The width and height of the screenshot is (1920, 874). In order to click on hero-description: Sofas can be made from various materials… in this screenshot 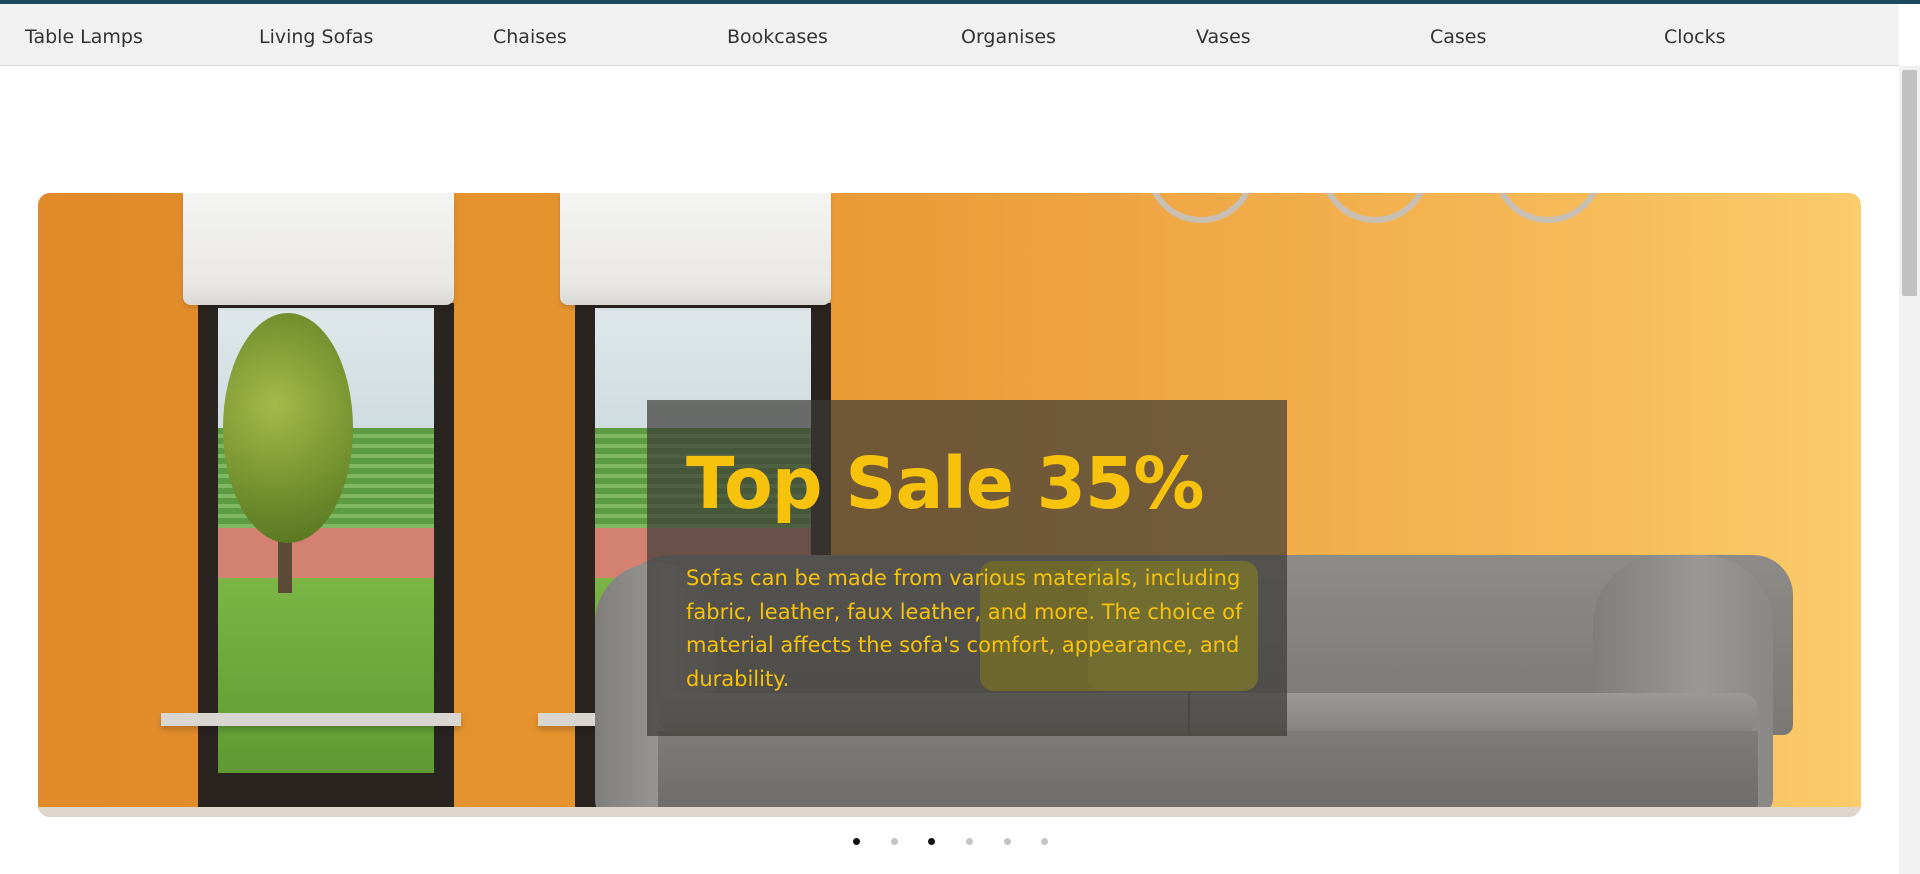, I will do `click(964, 628)`.